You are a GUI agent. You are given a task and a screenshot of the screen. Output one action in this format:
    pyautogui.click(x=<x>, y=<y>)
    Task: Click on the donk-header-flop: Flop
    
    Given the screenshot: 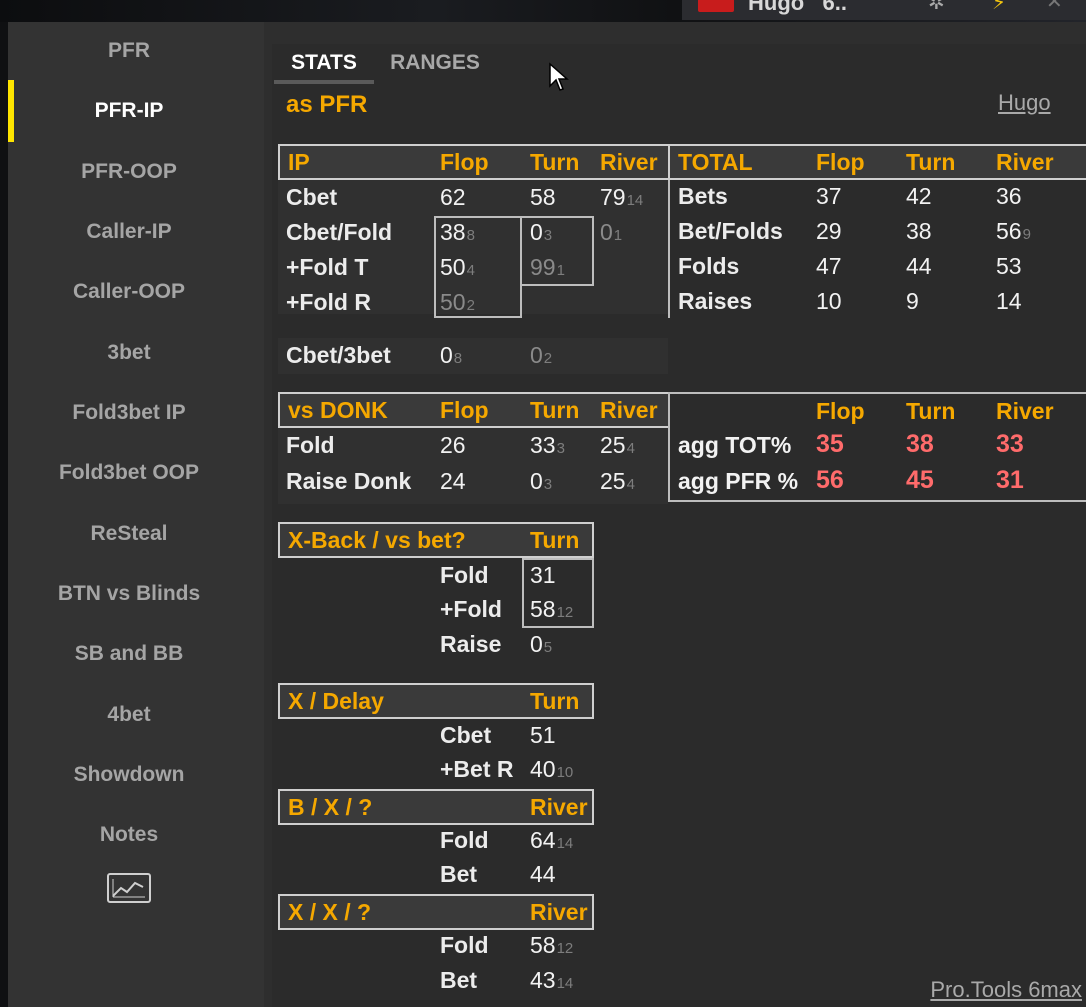 What is the action you would take?
    pyautogui.click(x=464, y=410)
    